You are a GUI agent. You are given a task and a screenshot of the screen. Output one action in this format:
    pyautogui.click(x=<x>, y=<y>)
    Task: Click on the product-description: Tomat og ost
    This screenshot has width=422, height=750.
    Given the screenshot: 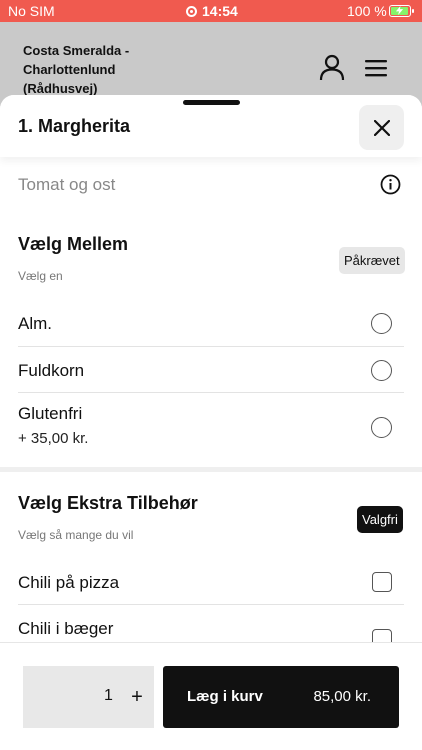 What is the action you would take?
    pyautogui.click(x=67, y=184)
    